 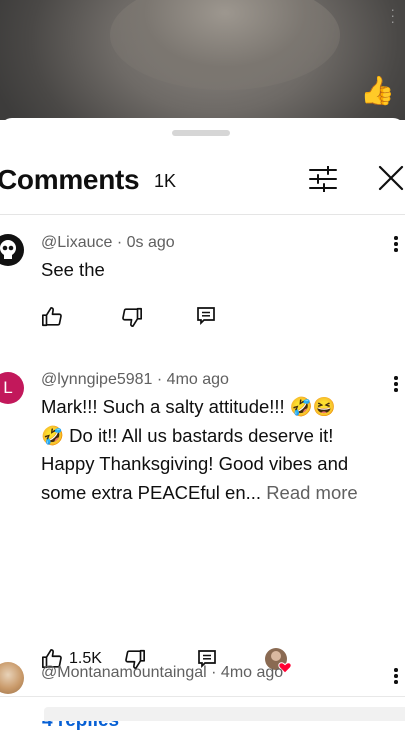 What do you see at coordinates (8, 387) in the screenshot?
I see `avatar-letter: L` at bounding box center [8, 387].